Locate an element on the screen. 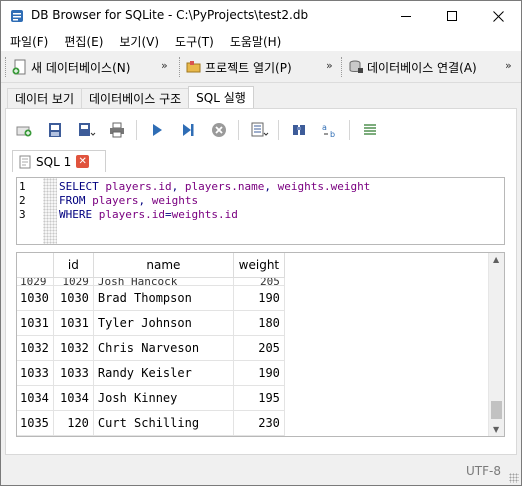  table-row-partial: 1029 1029 Josh Hancock 205 is located at coordinates (151, 281).